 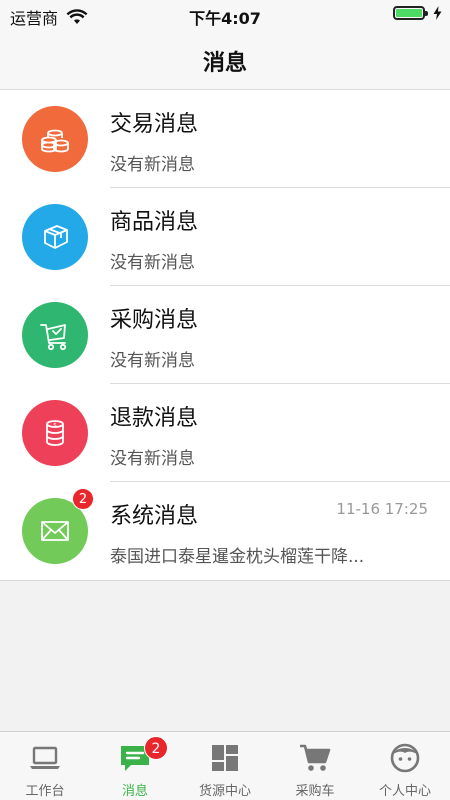 I want to click on tab-messages: 2 消息, so click(x=135, y=766).